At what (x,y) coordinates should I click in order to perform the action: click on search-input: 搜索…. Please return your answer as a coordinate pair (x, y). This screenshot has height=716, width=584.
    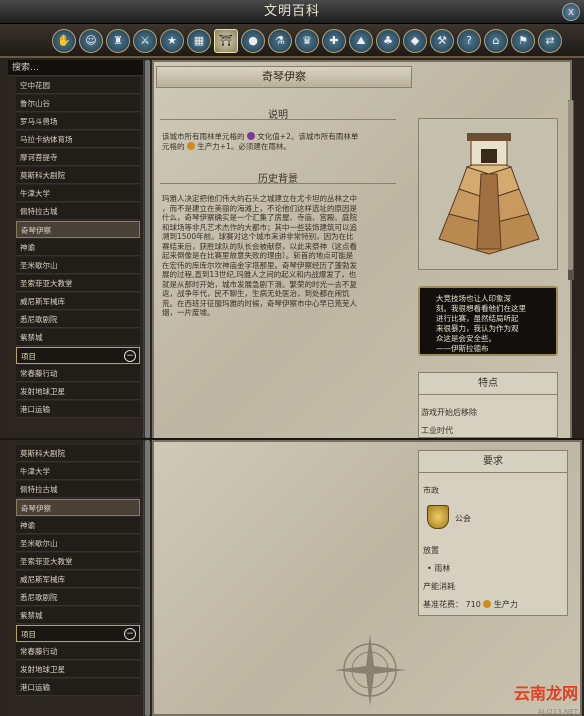
    Looking at the image, I should click on (75, 68).